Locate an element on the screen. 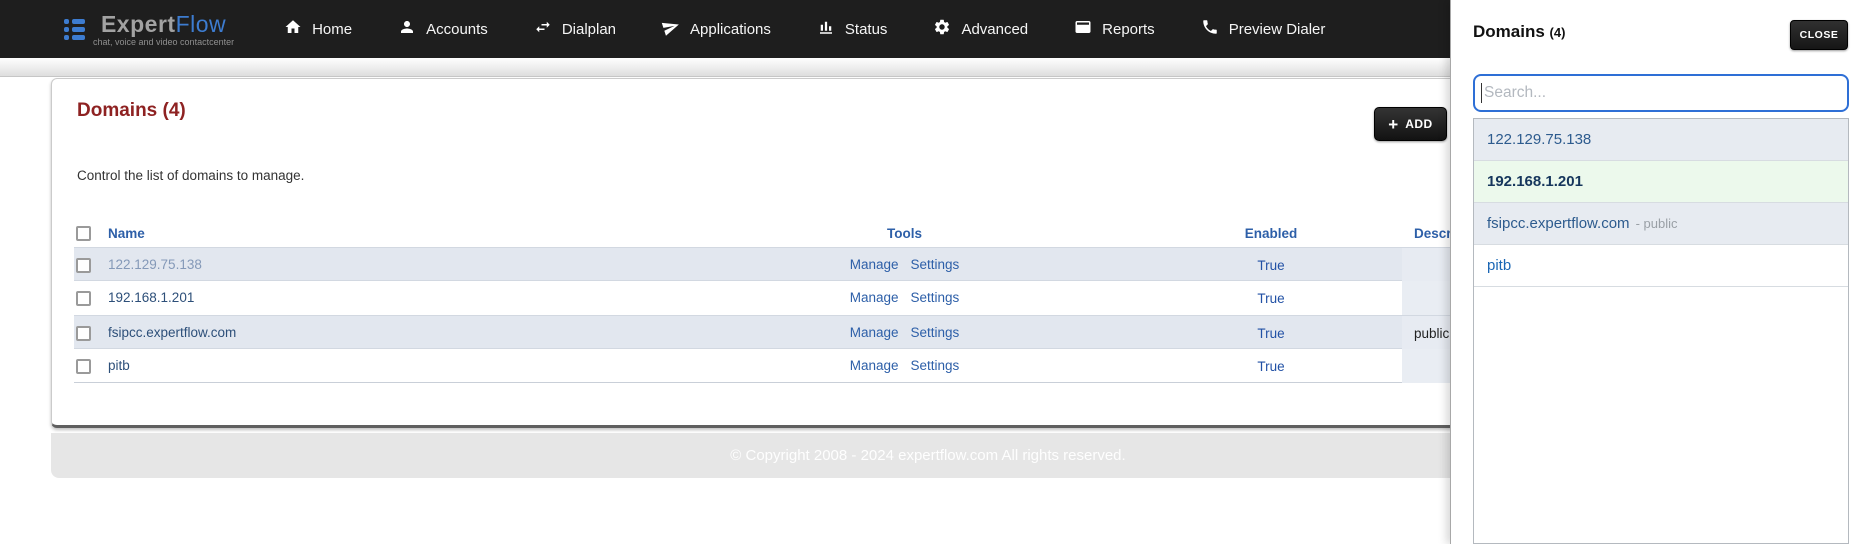 The image size is (1856, 544). domain-list-item: fsipcc.expertflow.com - public is located at coordinates (1661, 224).